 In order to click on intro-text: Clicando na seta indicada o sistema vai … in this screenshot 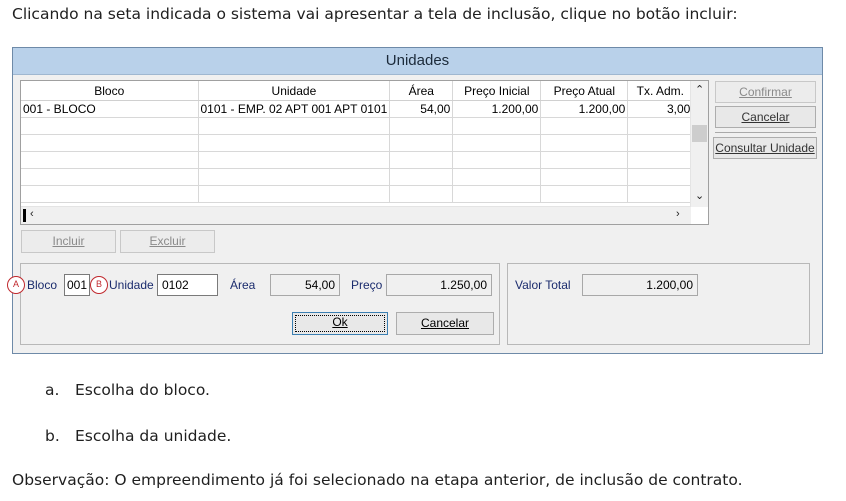, I will do `click(375, 14)`.